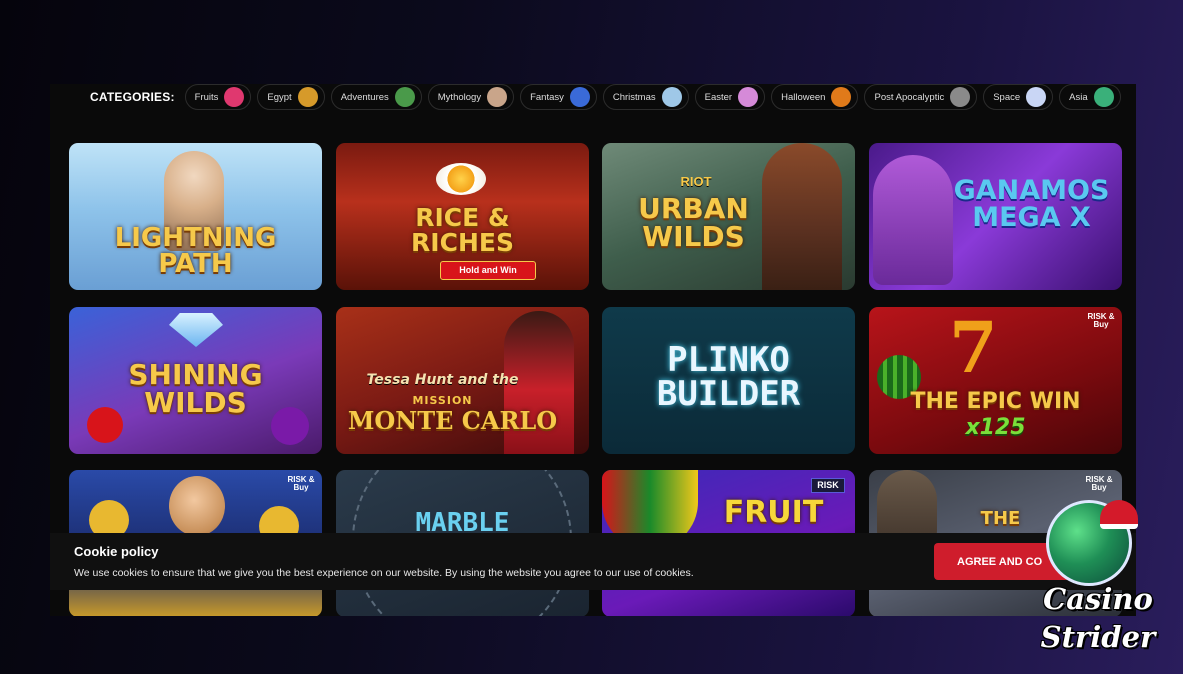  I want to click on easter-egg-icon, so click(748, 97).